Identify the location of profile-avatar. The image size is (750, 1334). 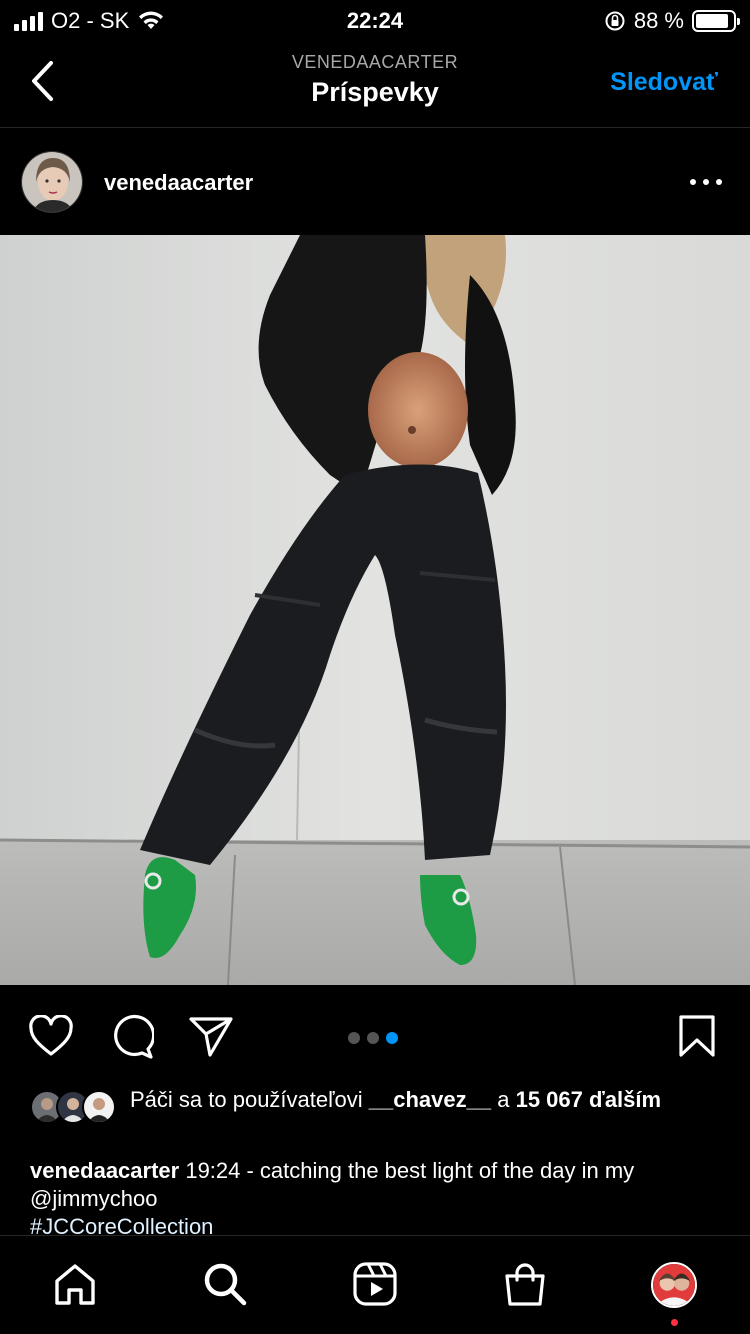
(674, 1285).